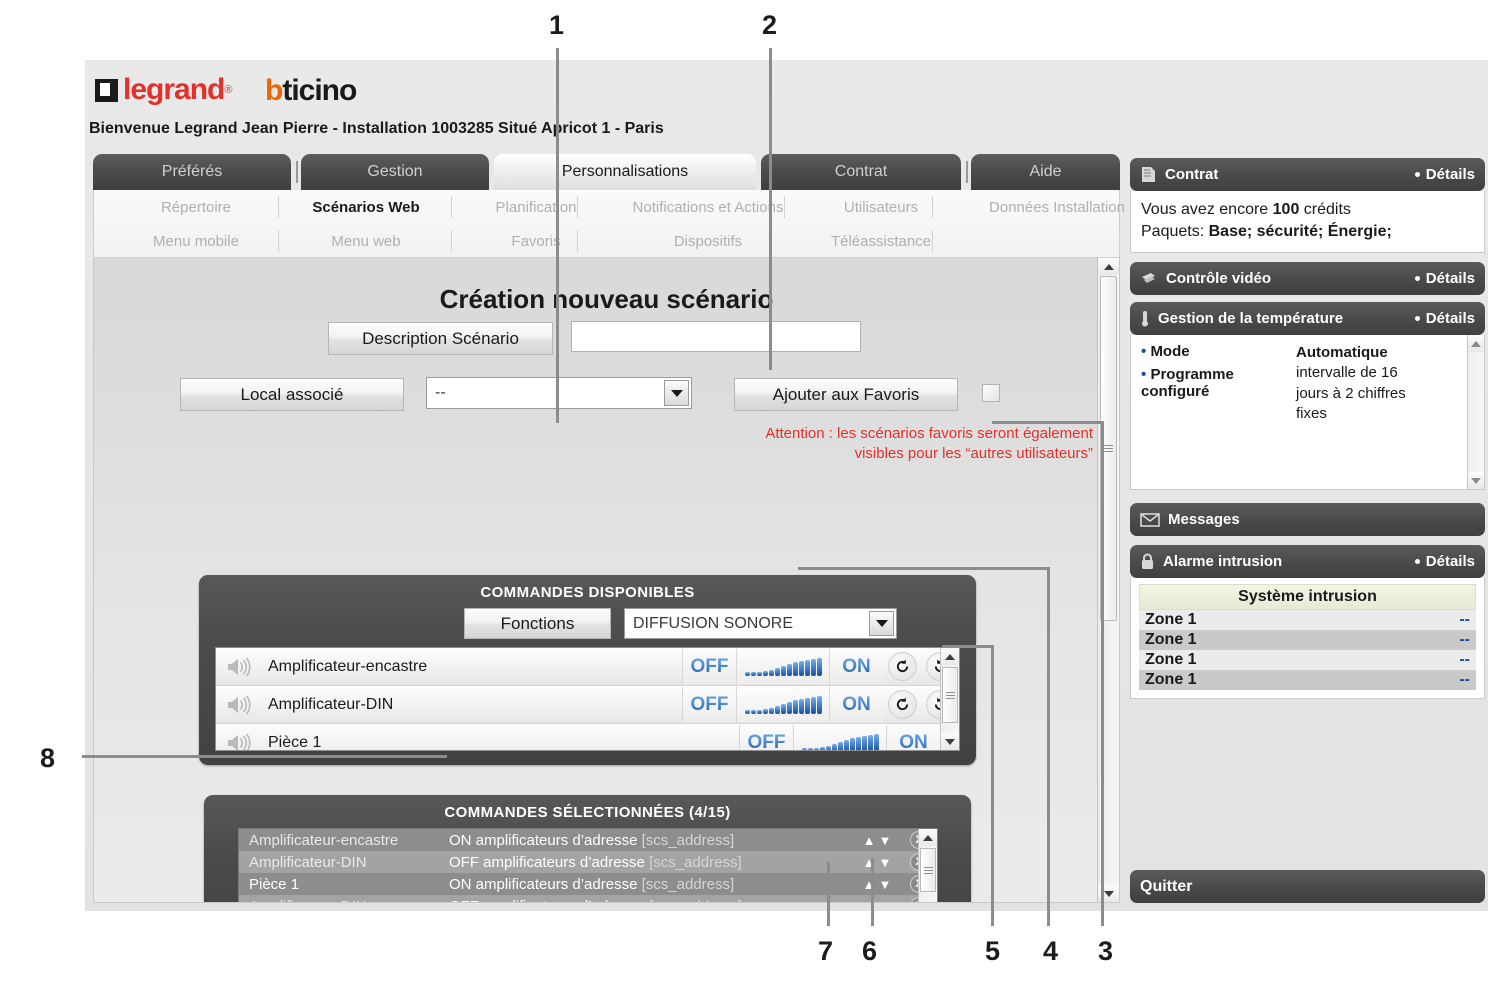 The width and height of the screenshot is (1488, 983). I want to click on tab-contrat: Contrat, so click(861, 172).